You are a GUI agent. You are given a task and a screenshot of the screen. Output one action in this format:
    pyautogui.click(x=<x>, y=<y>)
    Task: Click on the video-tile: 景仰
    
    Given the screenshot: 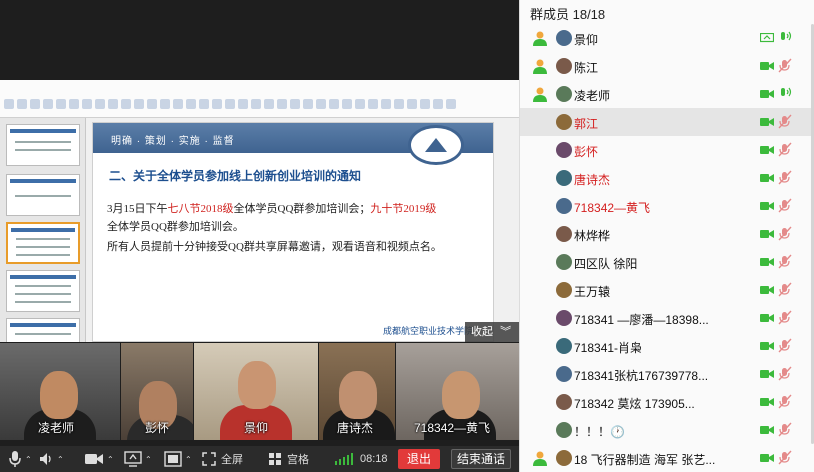 What is the action you would take?
    pyautogui.click(x=256, y=391)
    